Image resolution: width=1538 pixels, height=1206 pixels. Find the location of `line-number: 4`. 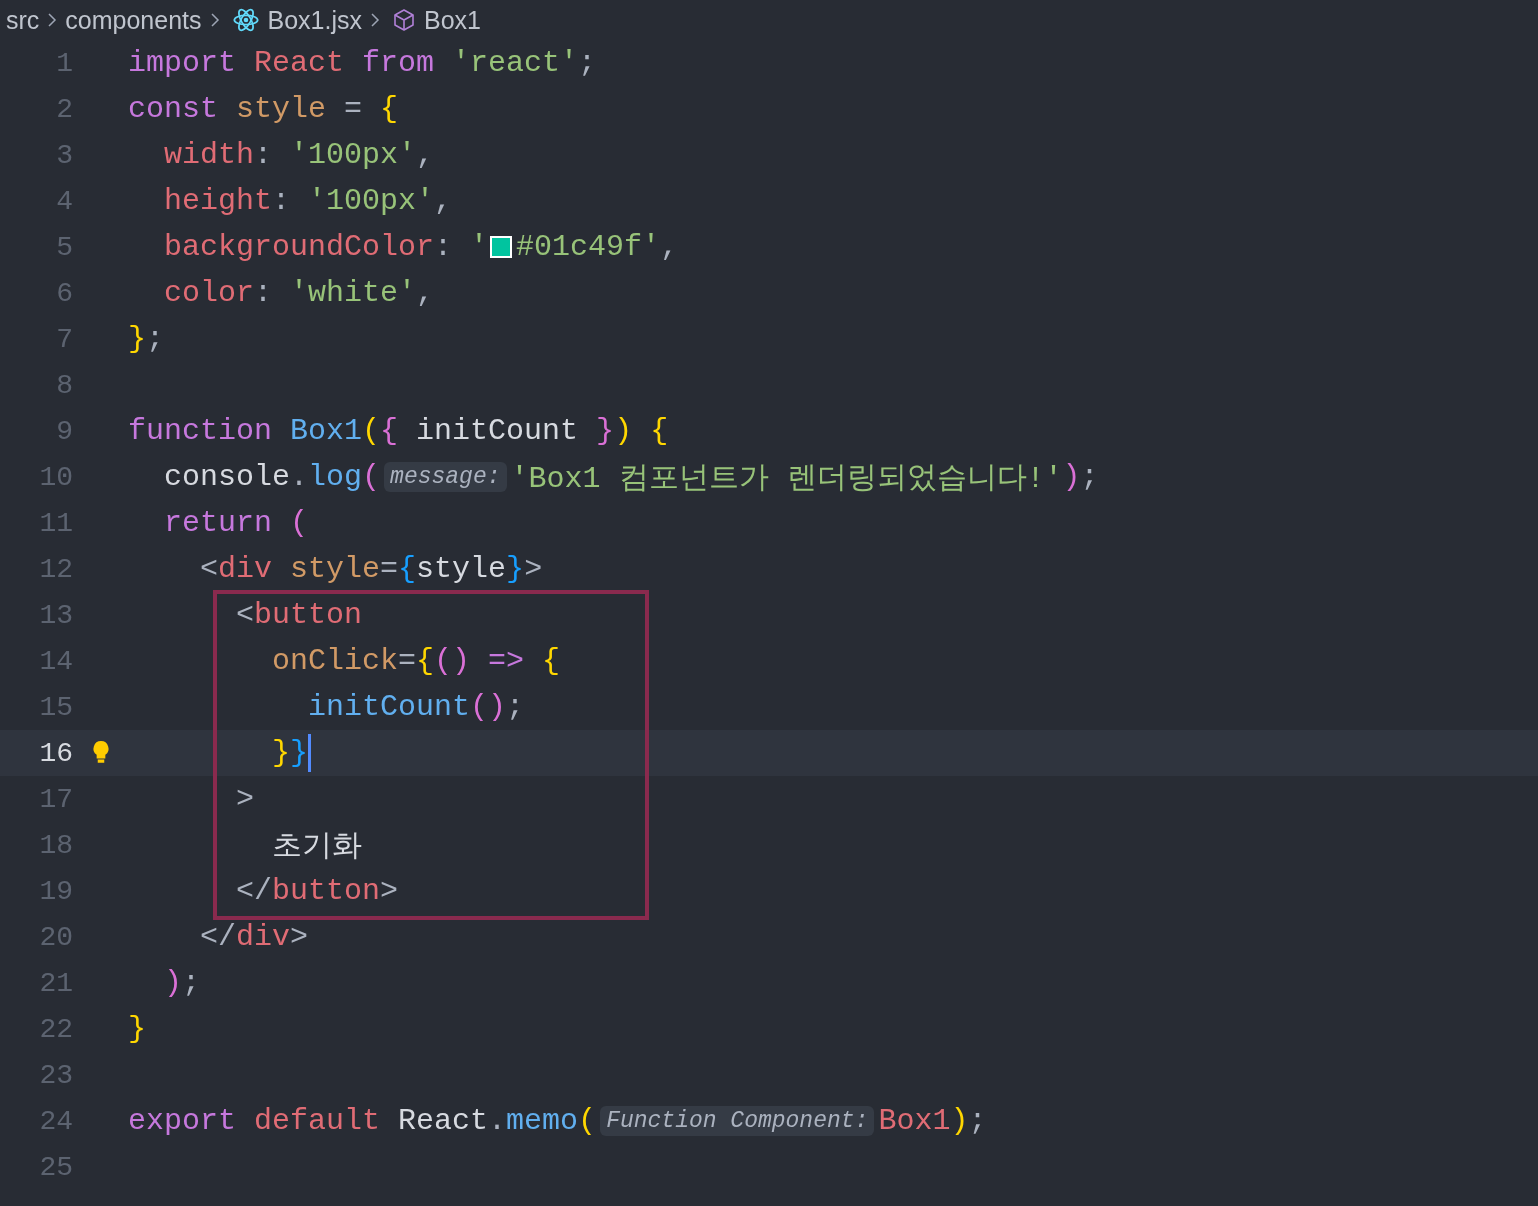

line-number: 4 is located at coordinates (64, 201).